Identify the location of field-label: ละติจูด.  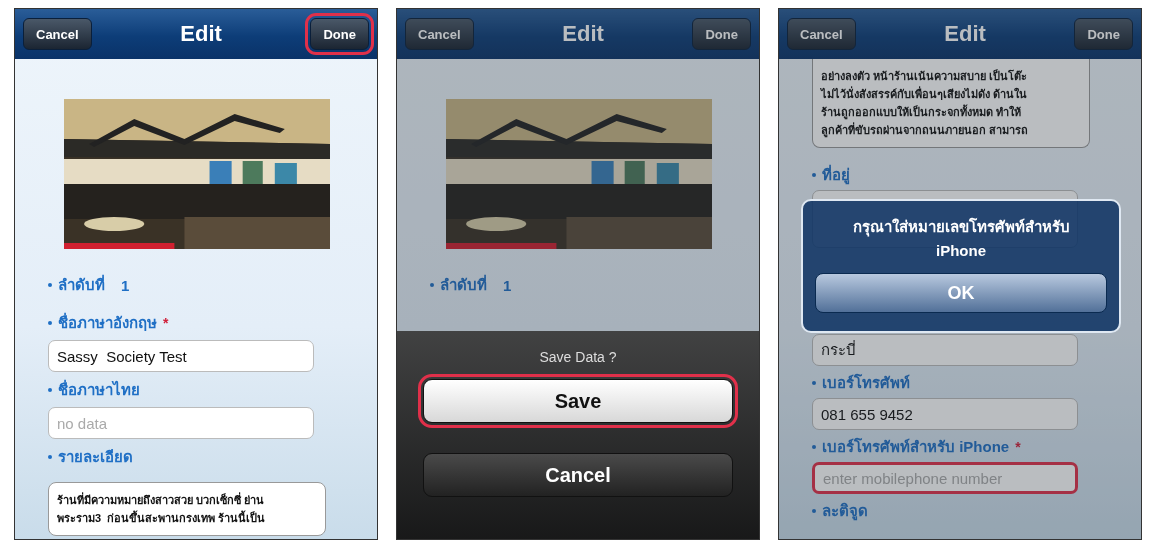
(845, 512).